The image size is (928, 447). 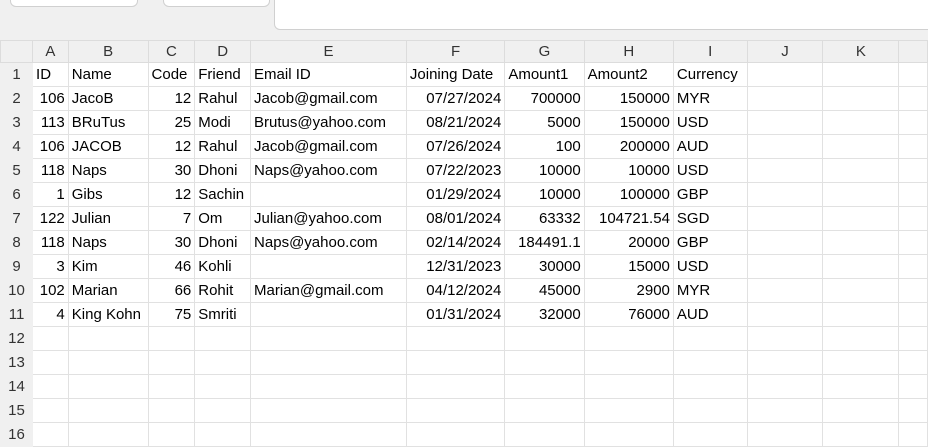 What do you see at coordinates (710, 242) in the screenshot?
I see `cell: GBP` at bounding box center [710, 242].